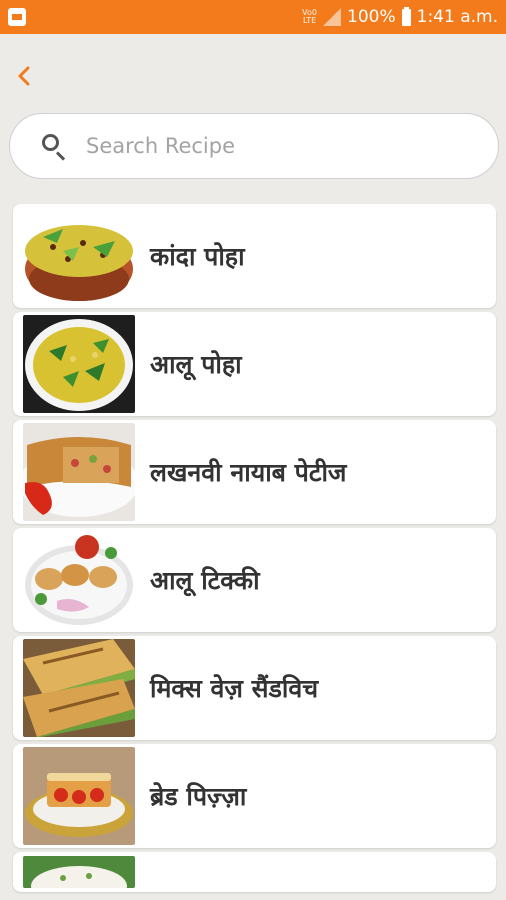  What do you see at coordinates (400, 16) in the screenshot?
I see `status-right: Vo0 LTE 100% 1:41 a.m.` at bounding box center [400, 16].